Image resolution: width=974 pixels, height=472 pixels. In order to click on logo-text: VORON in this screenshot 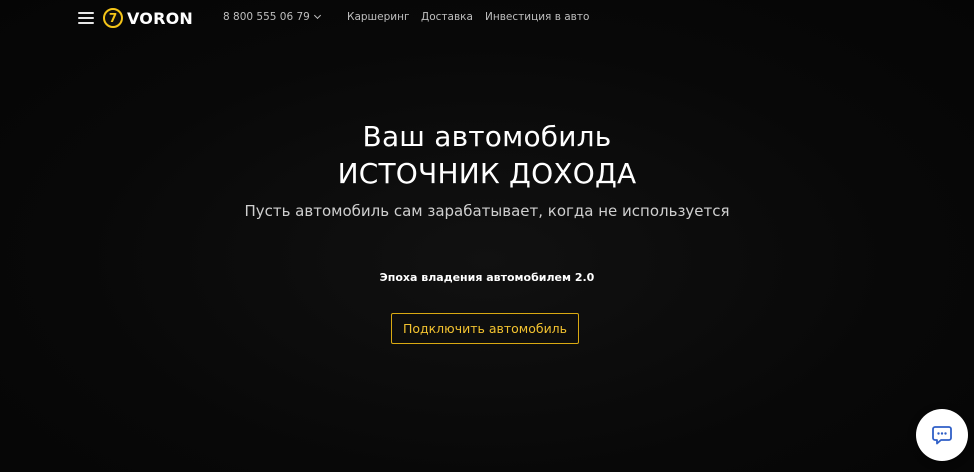, I will do `click(160, 18)`.